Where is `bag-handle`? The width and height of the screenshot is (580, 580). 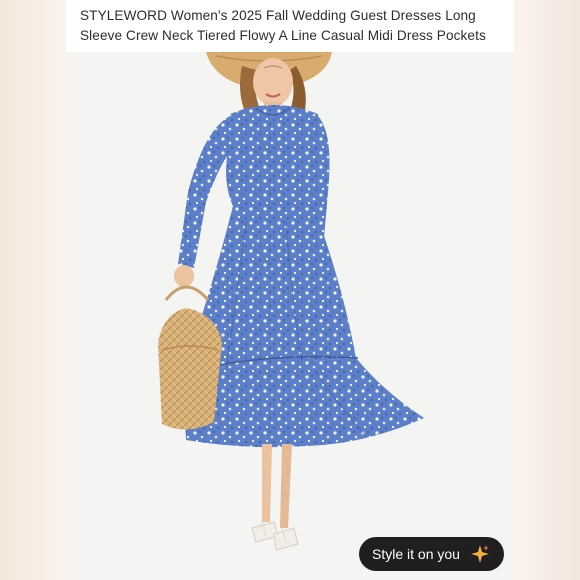 bag-handle is located at coordinates (187, 293).